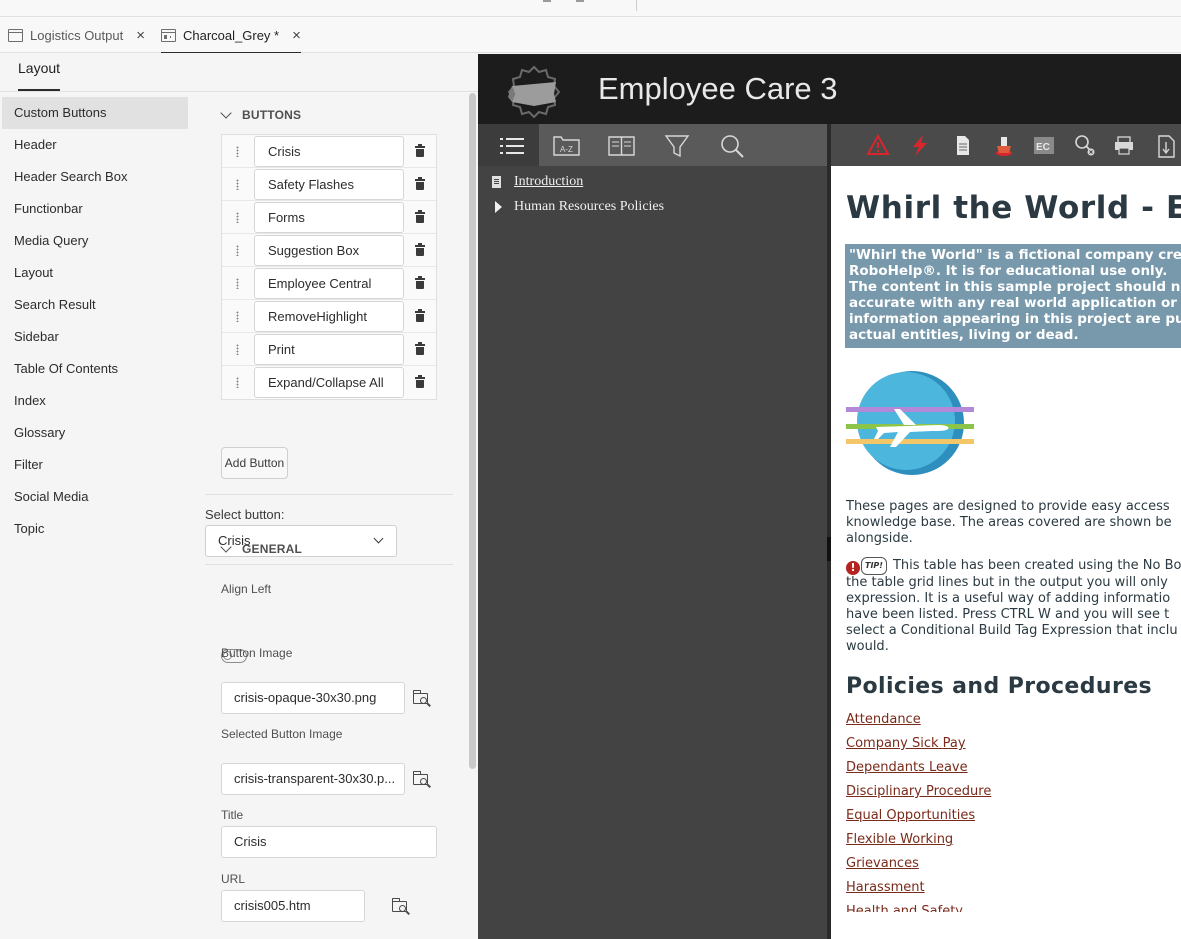 The height and width of the screenshot is (939, 1181). What do you see at coordinates (566, 146) in the screenshot?
I see `az-index-icon: A-Z` at bounding box center [566, 146].